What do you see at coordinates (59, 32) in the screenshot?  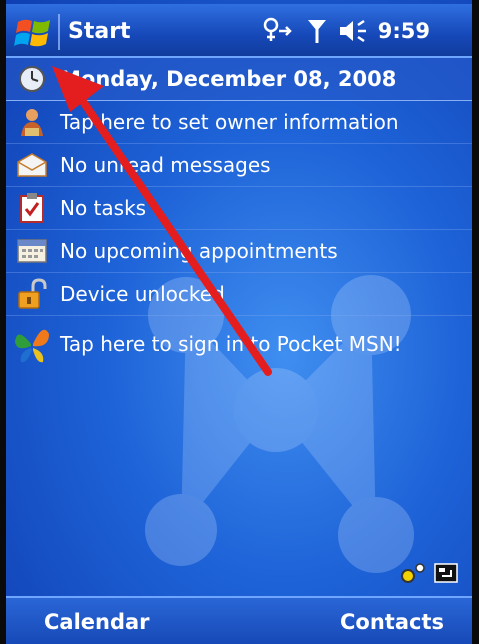 I see `title-separator` at bounding box center [59, 32].